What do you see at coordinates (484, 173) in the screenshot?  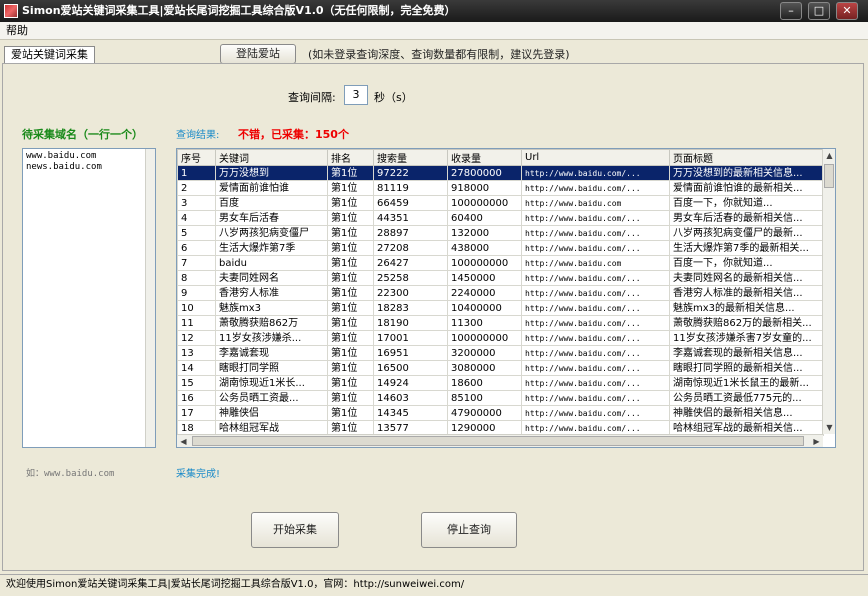 I see `table-cell: 27800000` at bounding box center [484, 173].